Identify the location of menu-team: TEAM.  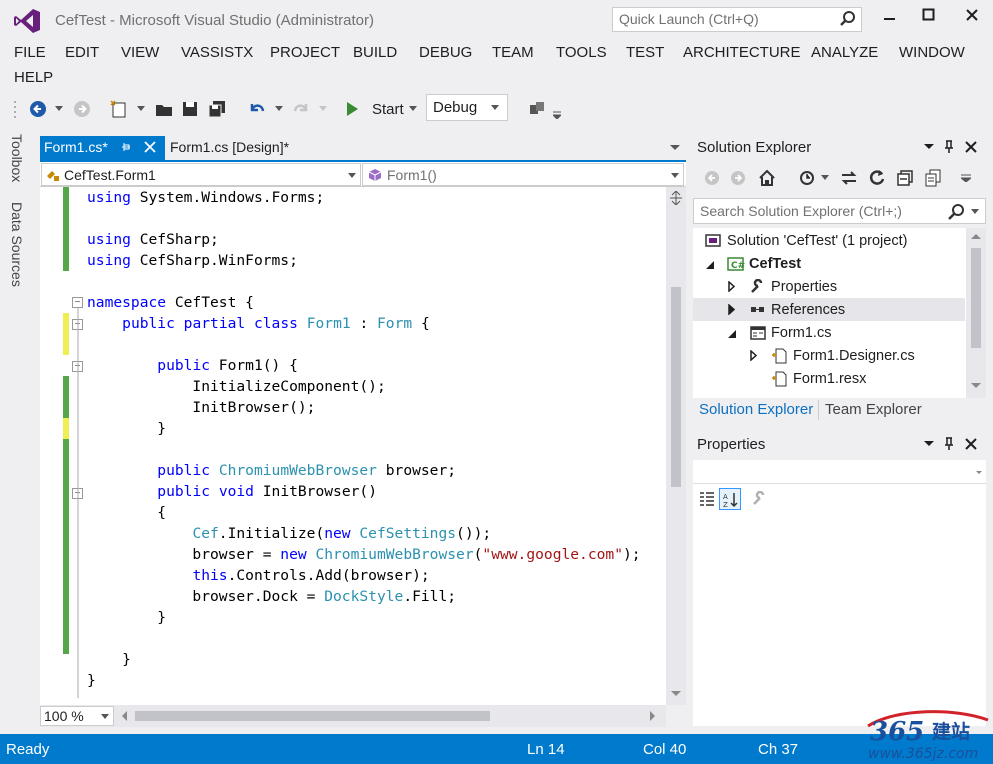
(513, 52).